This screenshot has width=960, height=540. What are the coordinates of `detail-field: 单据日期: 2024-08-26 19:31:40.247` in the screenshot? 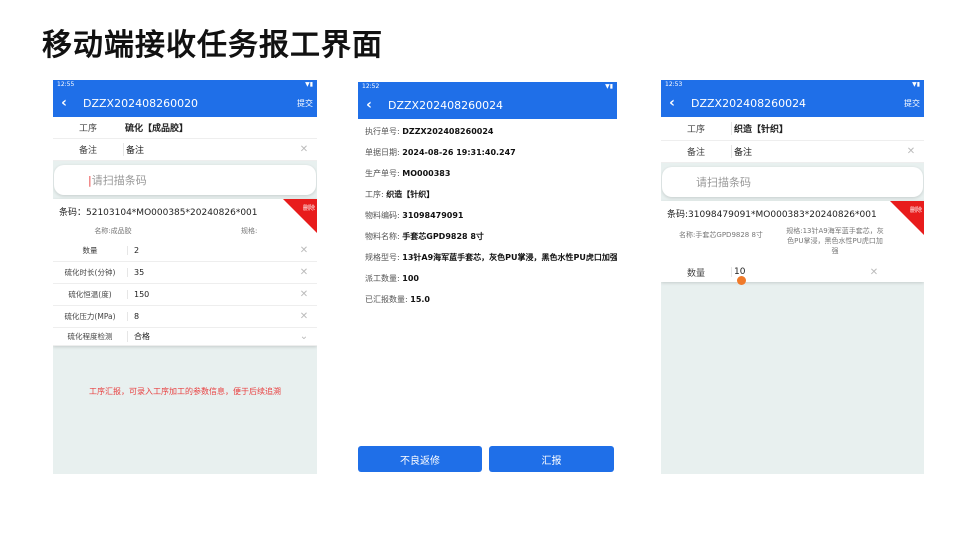 It's located at (487, 152).